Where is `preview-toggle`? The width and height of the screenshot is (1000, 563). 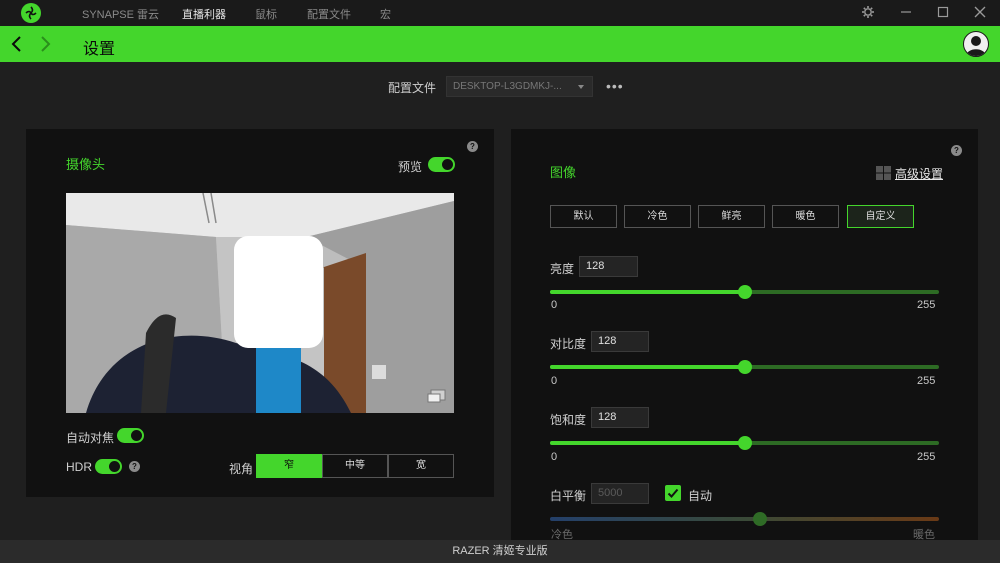 preview-toggle is located at coordinates (441, 164).